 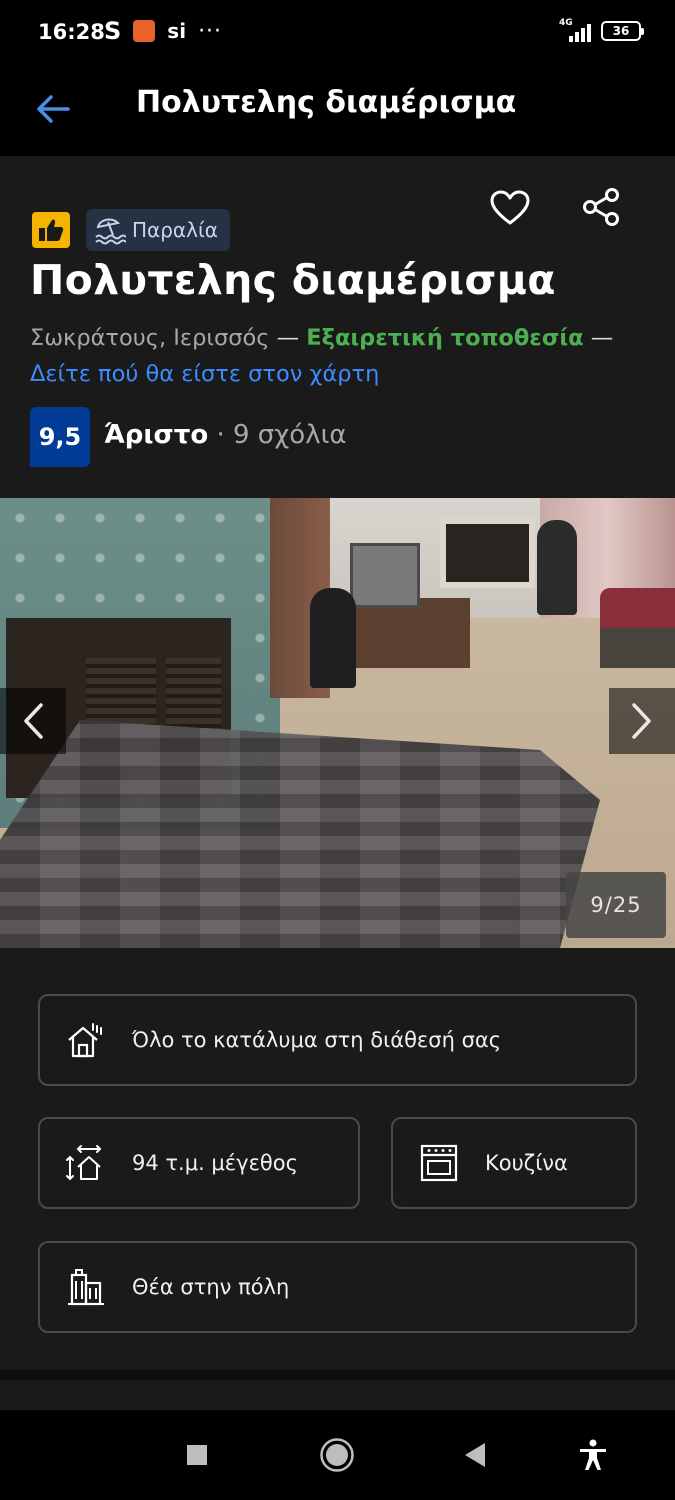 What do you see at coordinates (177, 31) in the screenshot?
I see `si-app-icon: si` at bounding box center [177, 31].